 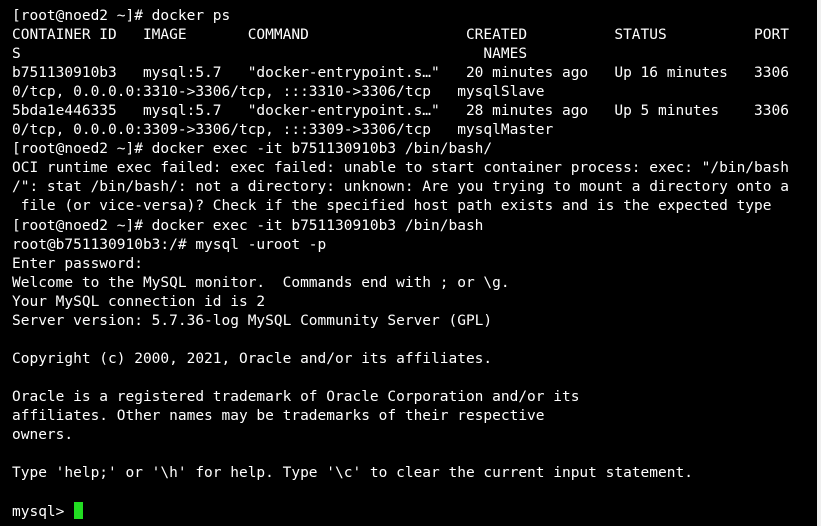 What do you see at coordinates (139, 301) in the screenshot?
I see `terminal-line: Your MySQL connection id is 2` at bounding box center [139, 301].